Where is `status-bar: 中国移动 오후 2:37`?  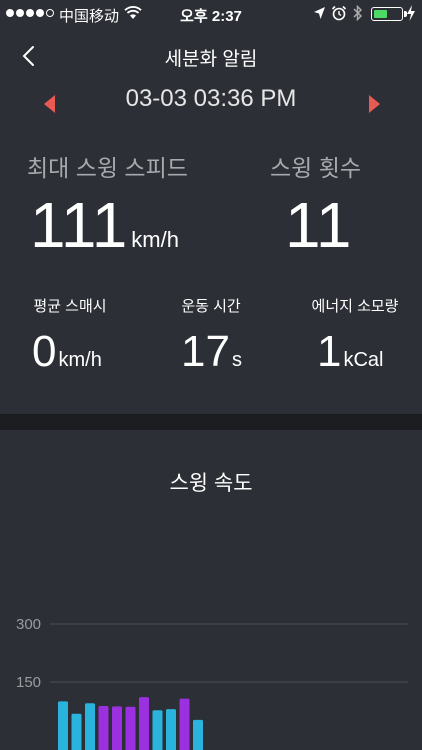
status-bar: 中国移动 오후 2:37 is located at coordinates (211, 14).